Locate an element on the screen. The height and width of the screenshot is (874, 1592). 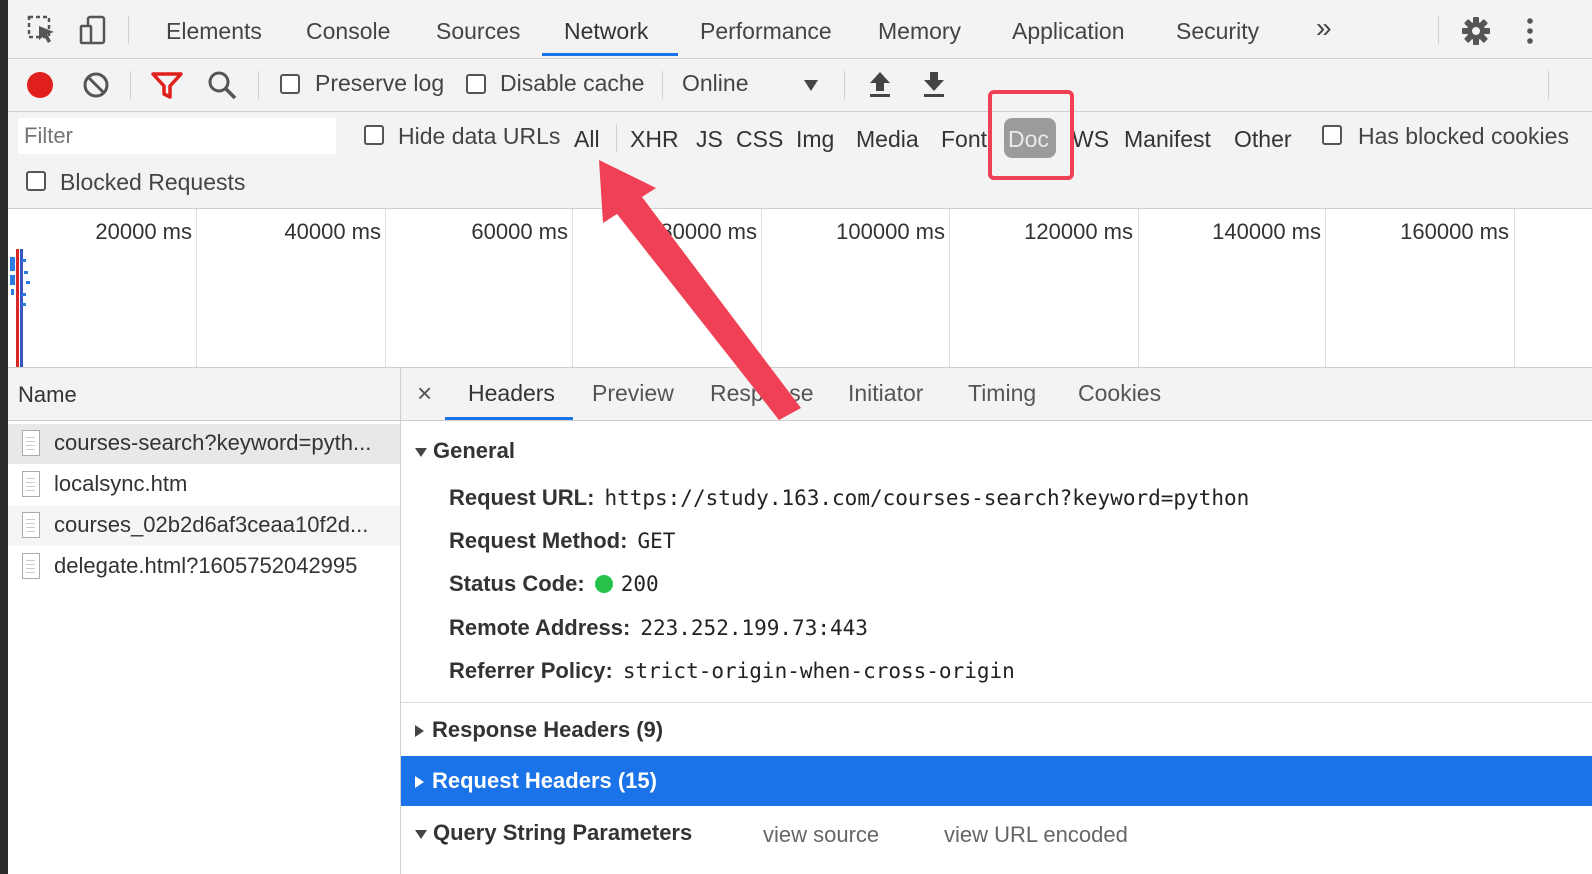
tab-preview: Preview is located at coordinates (633, 393).